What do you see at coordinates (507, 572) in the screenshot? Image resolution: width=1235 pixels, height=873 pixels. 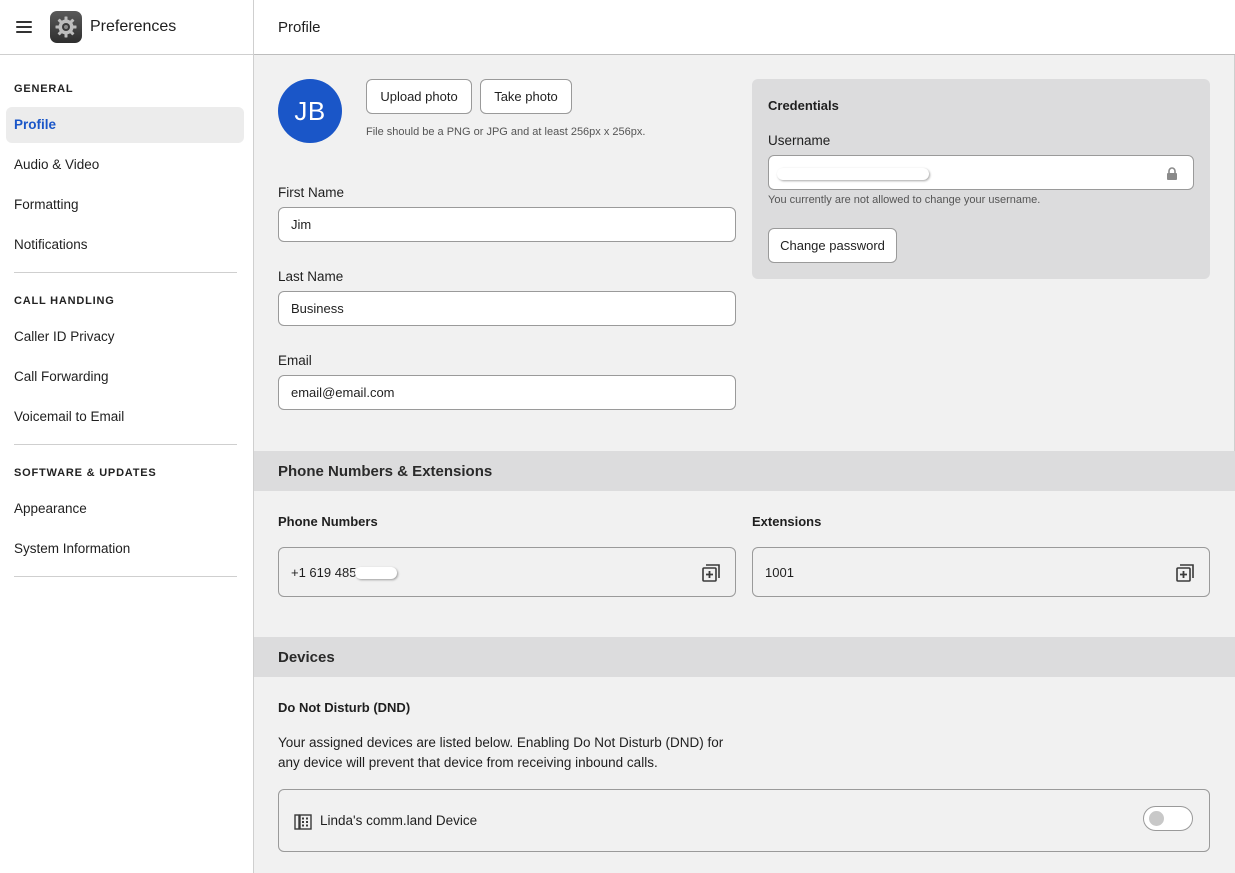 I see `phone-number-field: +1 619 485` at bounding box center [507, 572].